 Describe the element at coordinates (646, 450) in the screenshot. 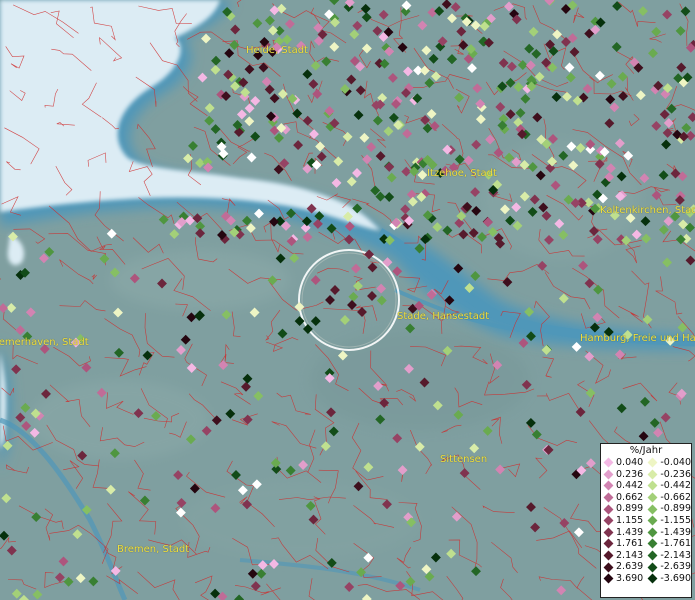

I see `legend-title: %/Jahr` at that location.